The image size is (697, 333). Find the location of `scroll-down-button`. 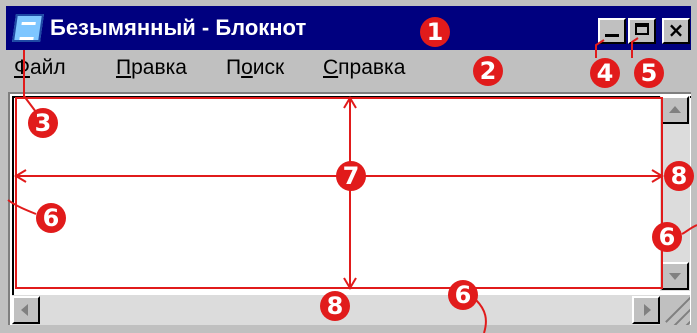

scroll-down-button is located at coordinates (675, 276).